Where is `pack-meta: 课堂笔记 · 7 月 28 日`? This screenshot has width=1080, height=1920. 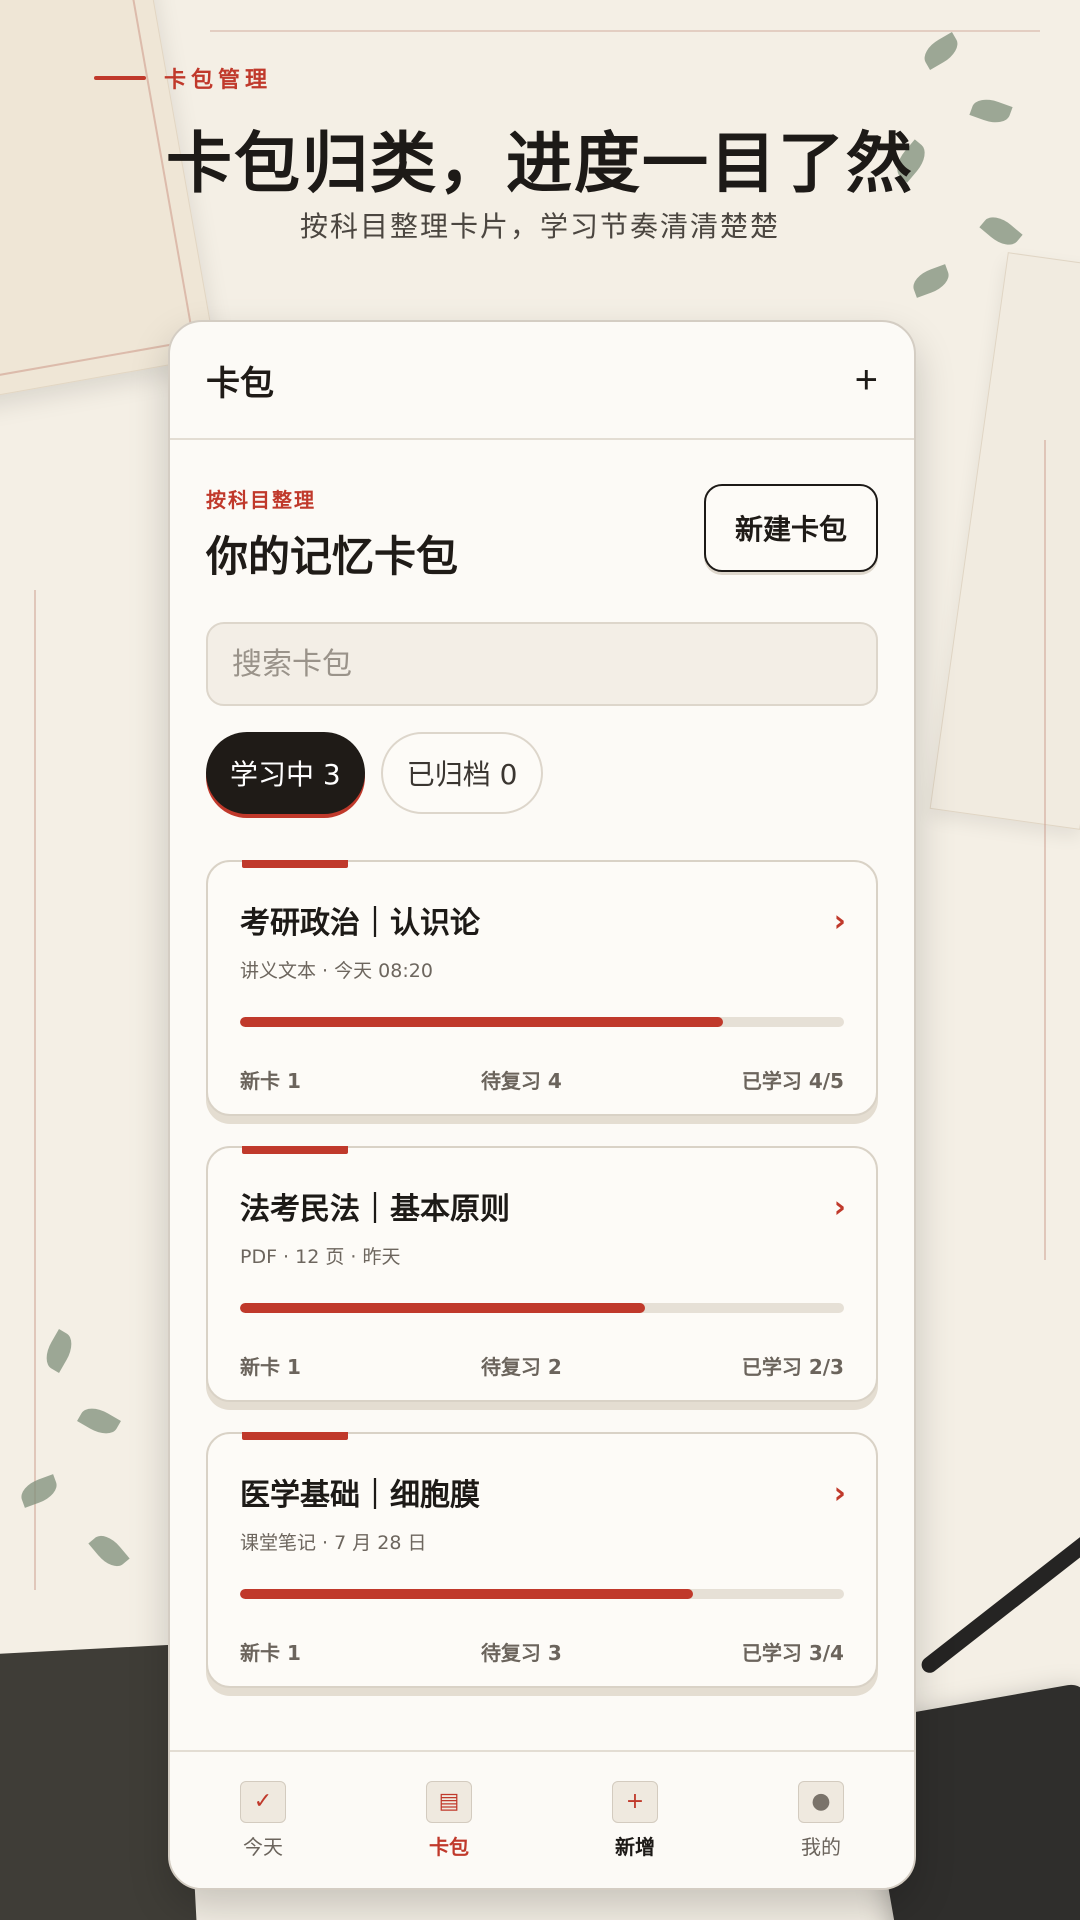 pack-meta: 课堂笔记 · 7 月 28 日 is located at coordinates (333, 1543).